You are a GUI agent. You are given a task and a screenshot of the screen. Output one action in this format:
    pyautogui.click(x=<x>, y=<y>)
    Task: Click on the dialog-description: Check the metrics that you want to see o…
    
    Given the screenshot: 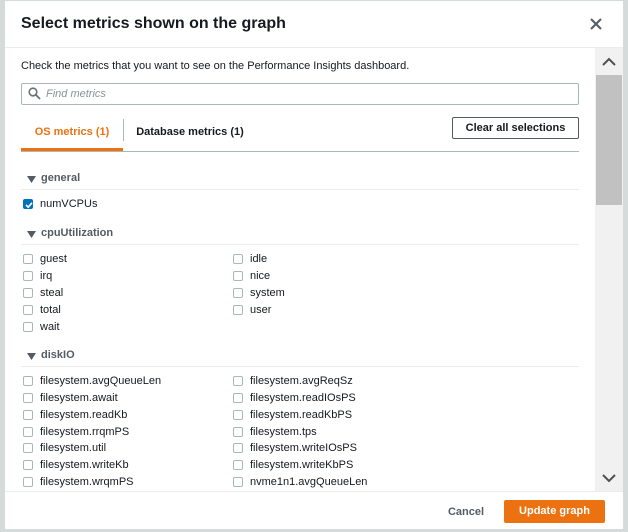 What is the action you would take?
    pyautogui.click(x=215, y=66)
    